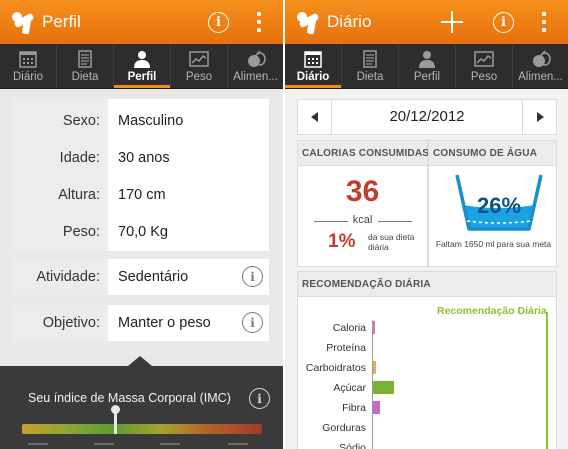  Describe the element at coordinates (391, 242) in the screenshot. I see `calories-caption: da sua dieta diária` at that location.